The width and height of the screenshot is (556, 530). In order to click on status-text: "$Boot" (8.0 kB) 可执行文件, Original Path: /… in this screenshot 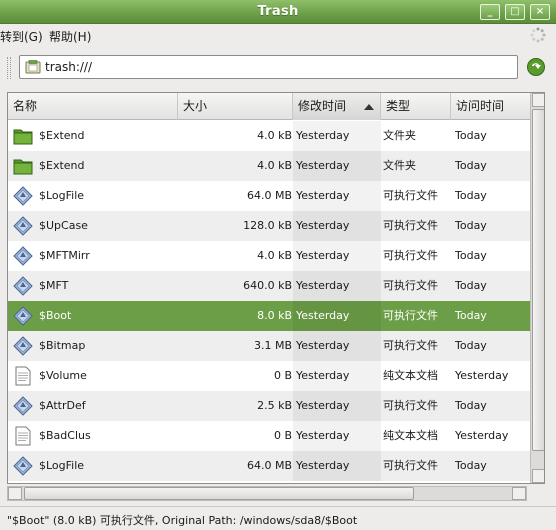, I will do `click(182, 520)`.